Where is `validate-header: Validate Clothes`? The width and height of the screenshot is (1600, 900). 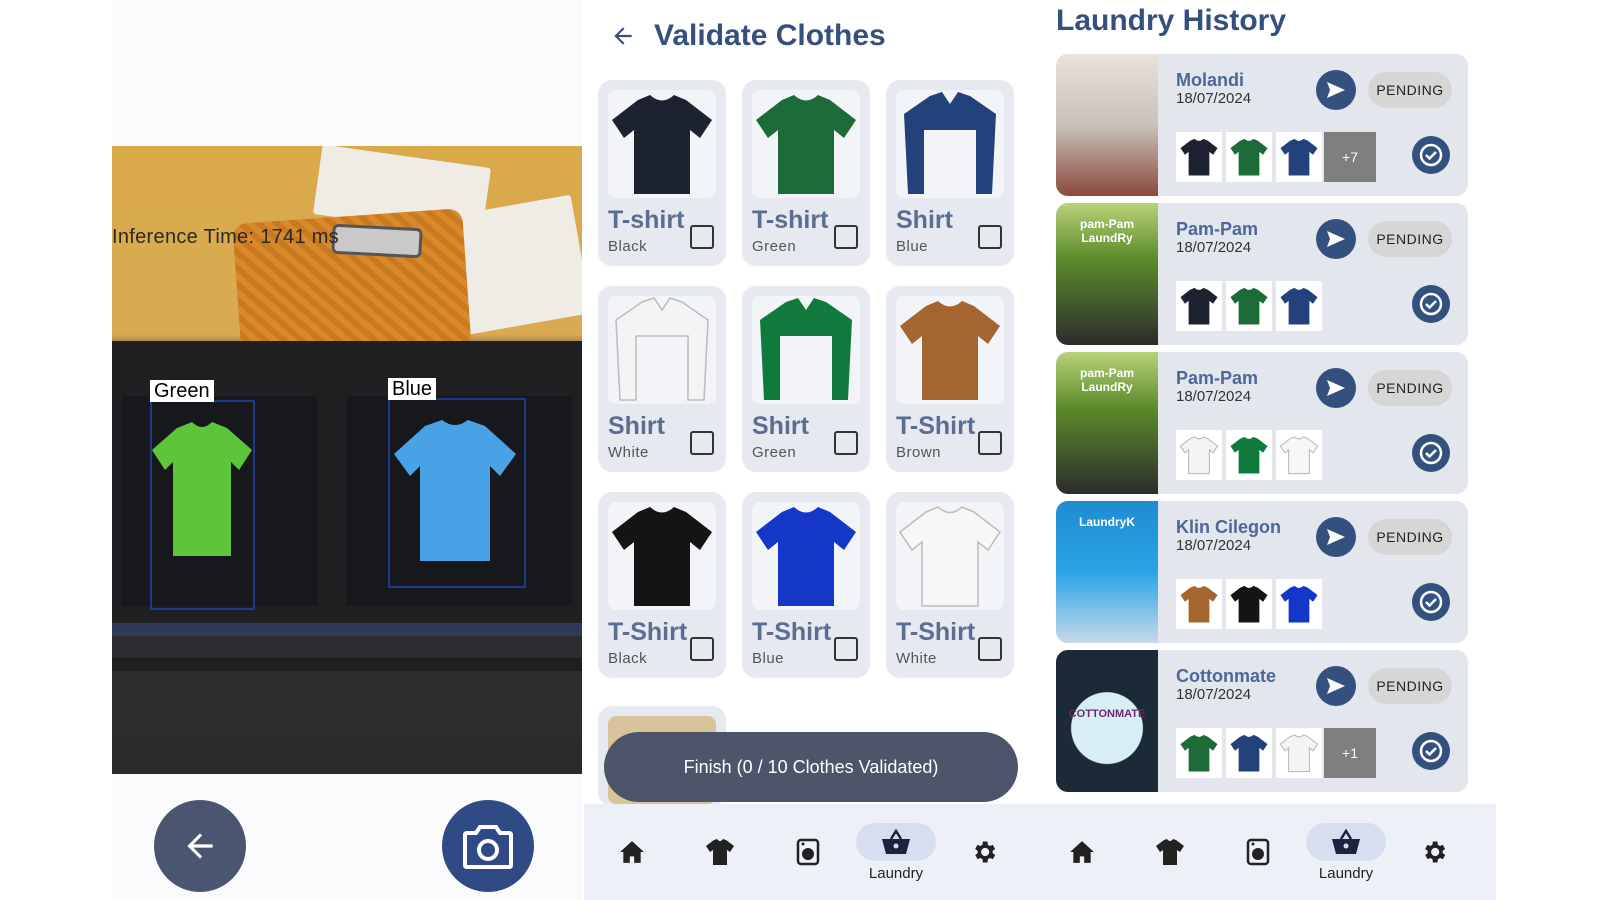 validate-header: Validate Clothes is located at coordinates (748, 36).